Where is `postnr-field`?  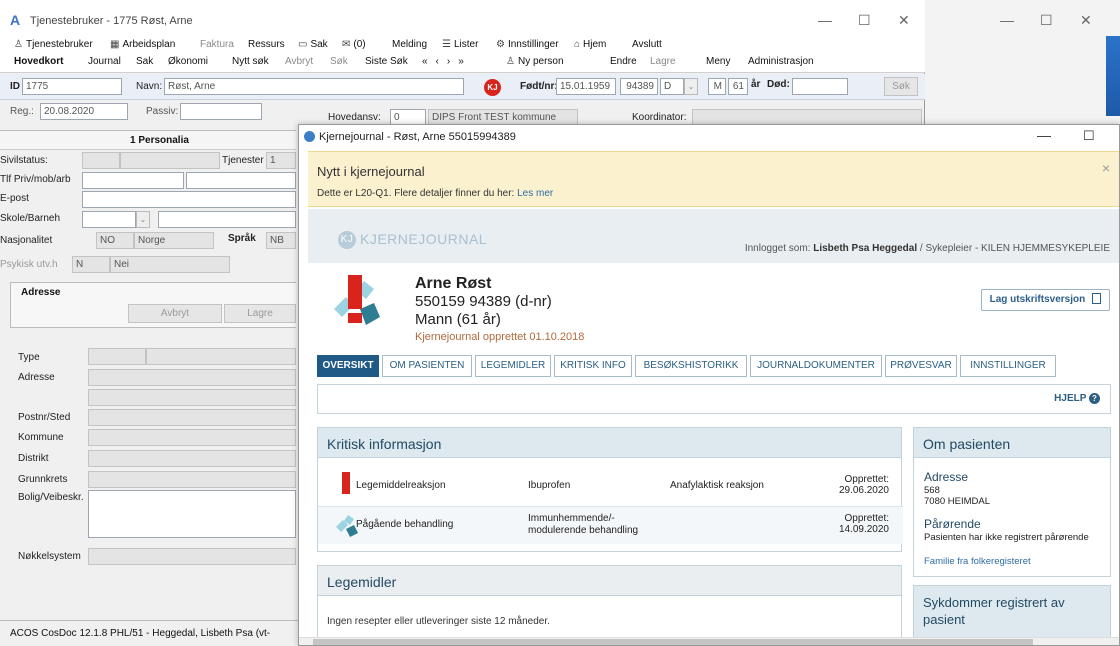 postnr-field is located at coordinates (192, 417).